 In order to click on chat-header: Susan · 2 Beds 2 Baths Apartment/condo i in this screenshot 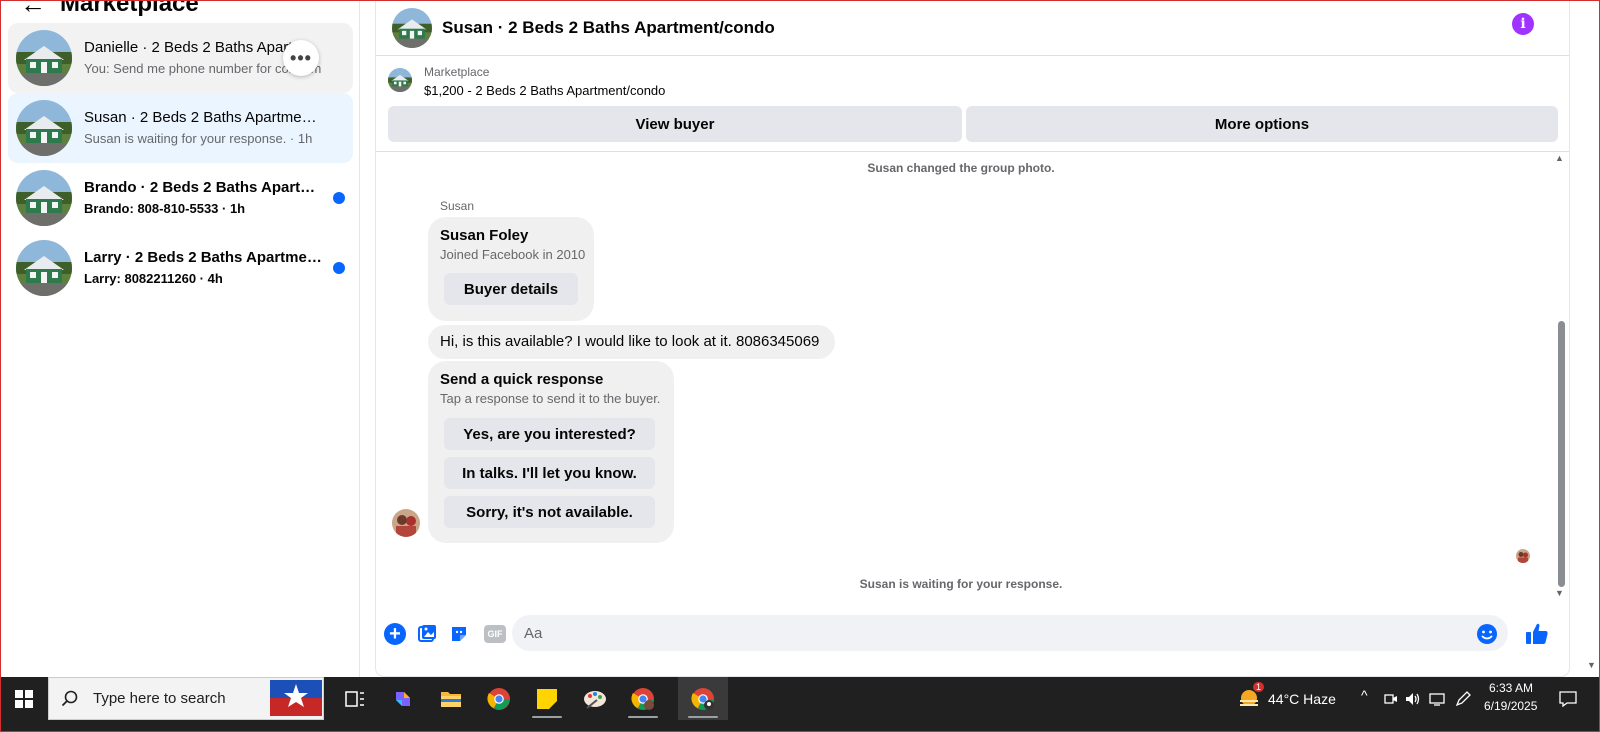, I will do `click(972, 28)`.